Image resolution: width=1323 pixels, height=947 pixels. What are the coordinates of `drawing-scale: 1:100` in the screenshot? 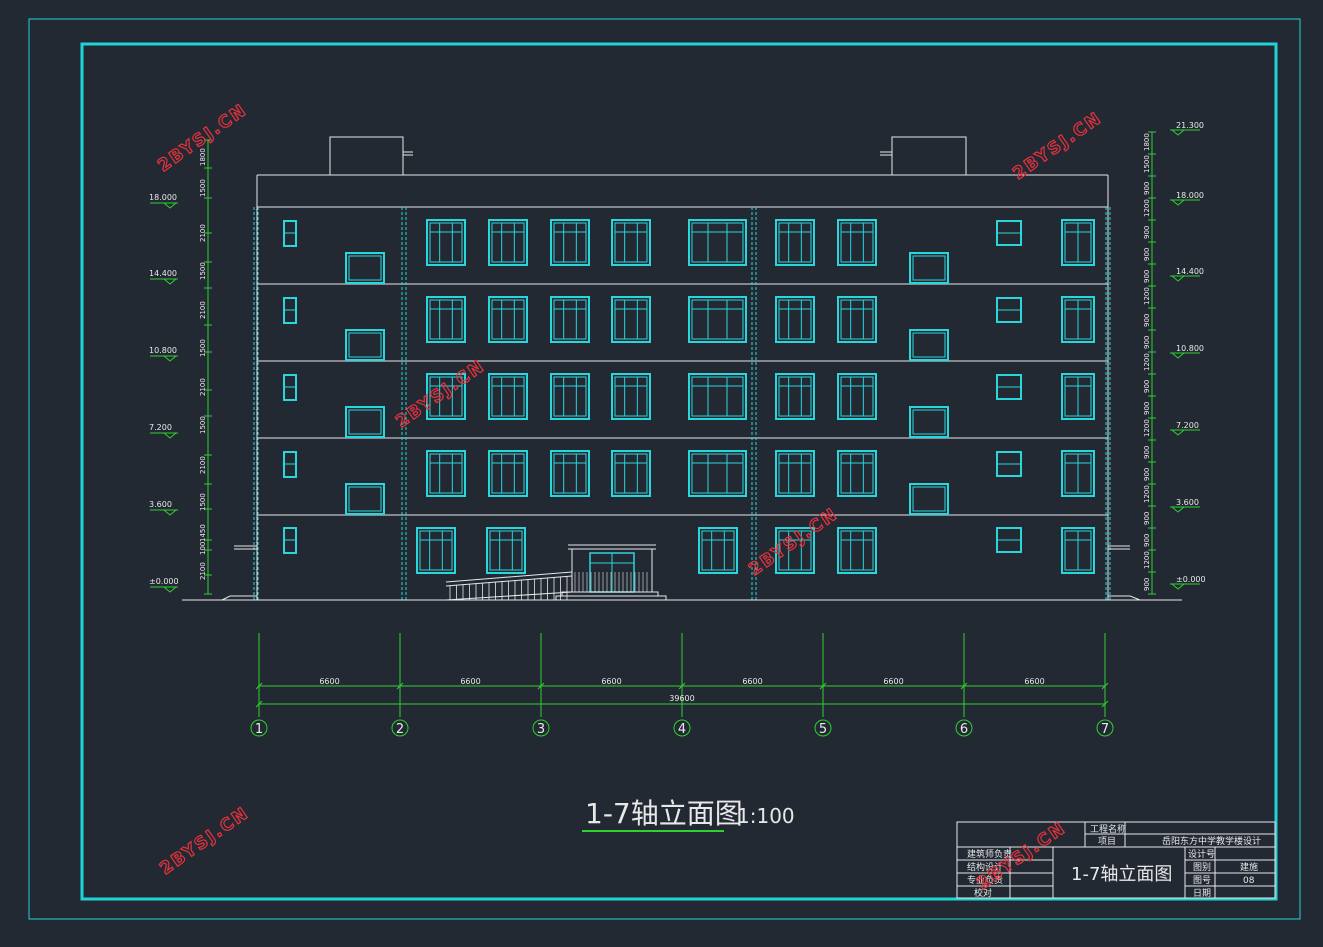 It's located at (766, 816).